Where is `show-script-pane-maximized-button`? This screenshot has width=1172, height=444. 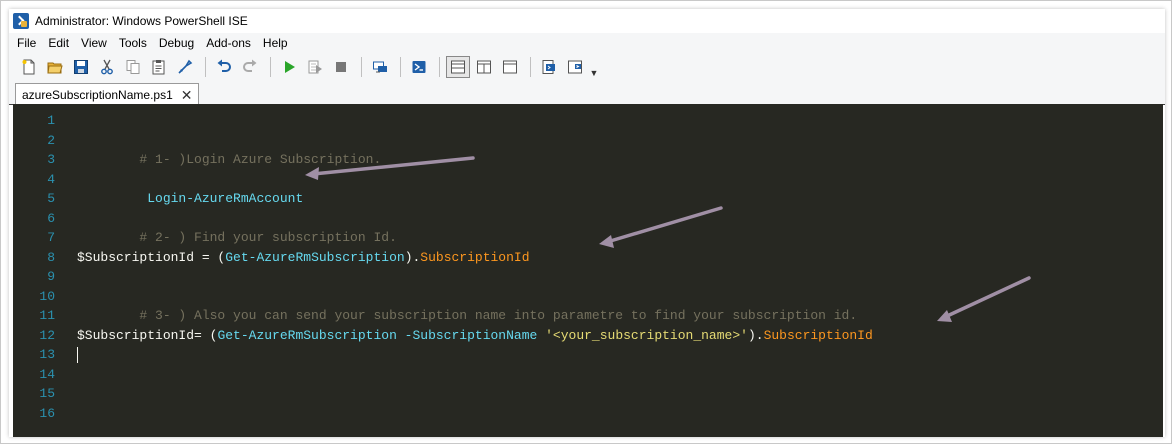
show-script-pane-maximized-button is located at coordinates (510, 67).